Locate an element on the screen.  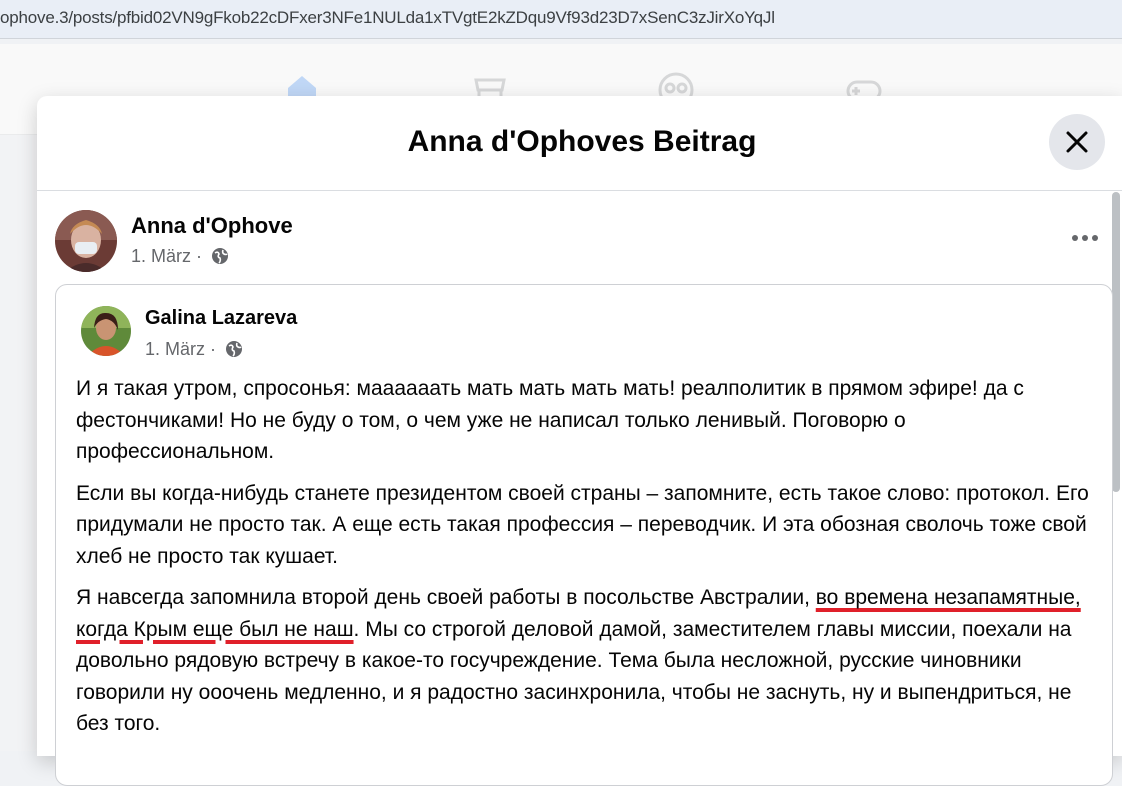
shared-post-meta: 1. März · is located at coordinates (194, 349).